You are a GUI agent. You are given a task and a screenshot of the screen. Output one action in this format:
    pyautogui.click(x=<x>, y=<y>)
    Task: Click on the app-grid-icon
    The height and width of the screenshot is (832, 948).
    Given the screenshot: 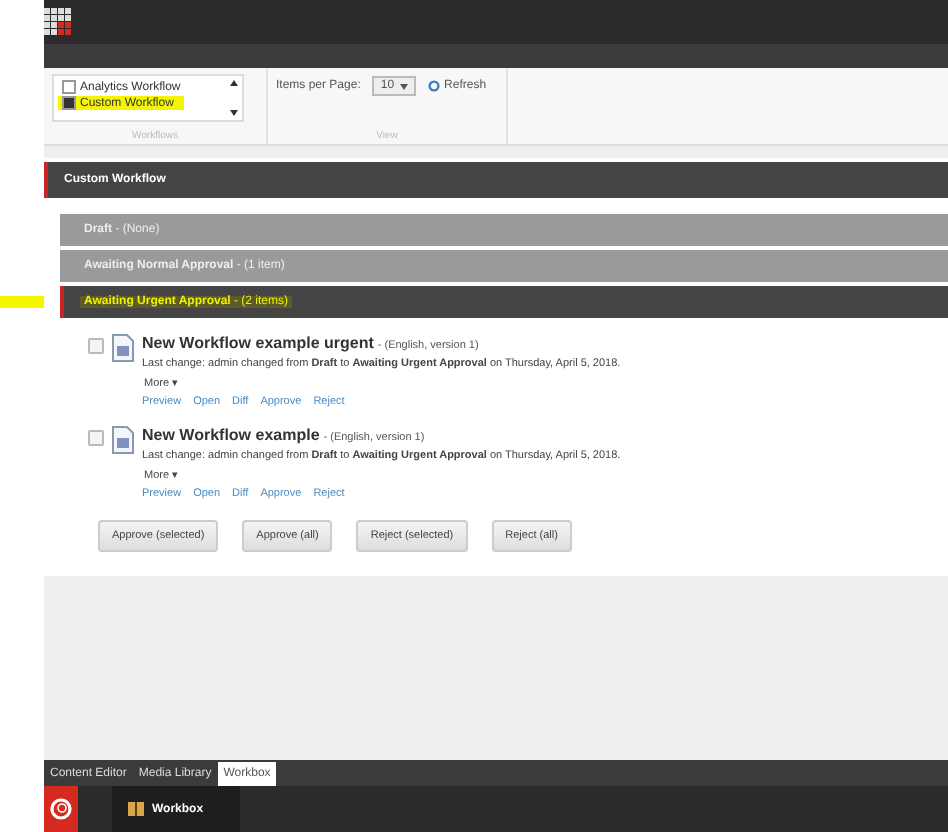 What is the action you would take?
    pyautogui.click(x=58, y=22)
    